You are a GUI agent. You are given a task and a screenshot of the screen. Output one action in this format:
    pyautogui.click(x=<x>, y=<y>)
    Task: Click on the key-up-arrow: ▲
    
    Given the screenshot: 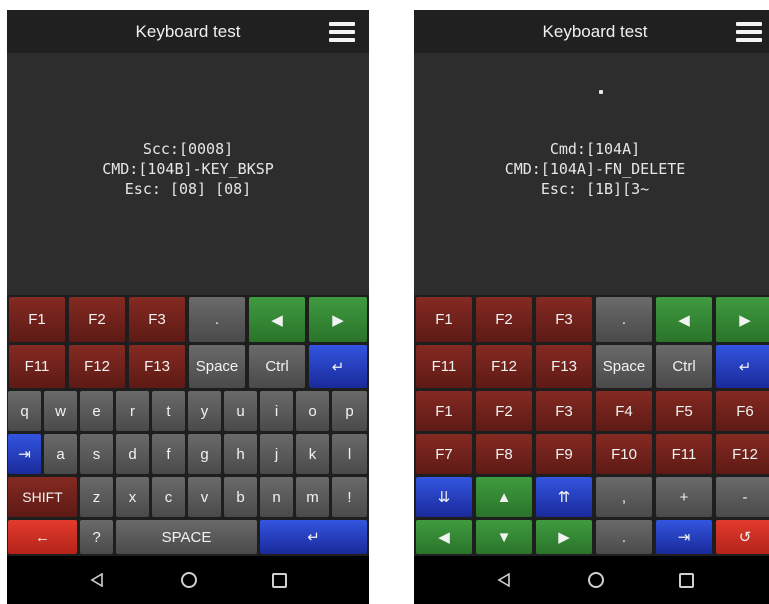 What is the action you would take?
    pyautogui.click(x=504, y=497)
    